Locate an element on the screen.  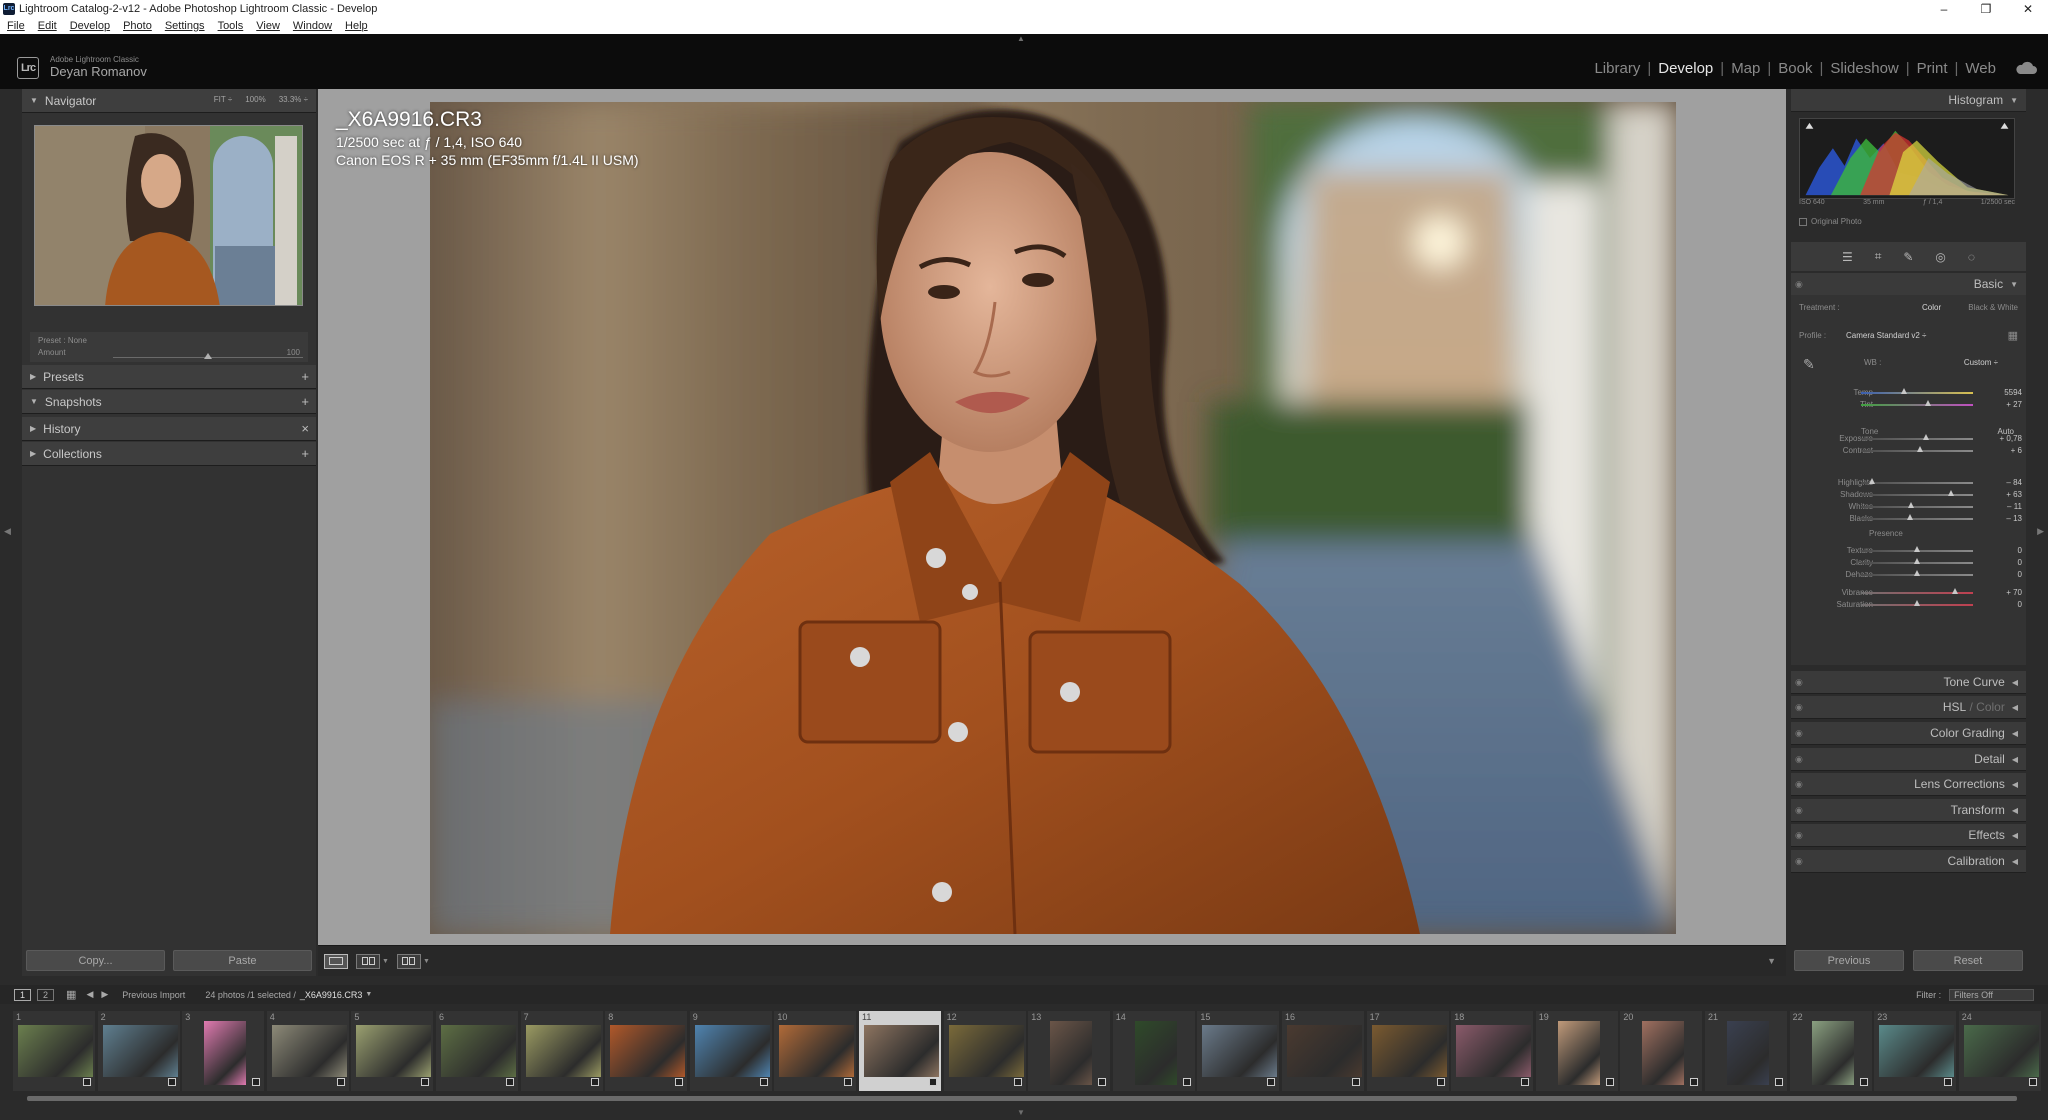
module-library: Library is located at coordinates (1617, 68).